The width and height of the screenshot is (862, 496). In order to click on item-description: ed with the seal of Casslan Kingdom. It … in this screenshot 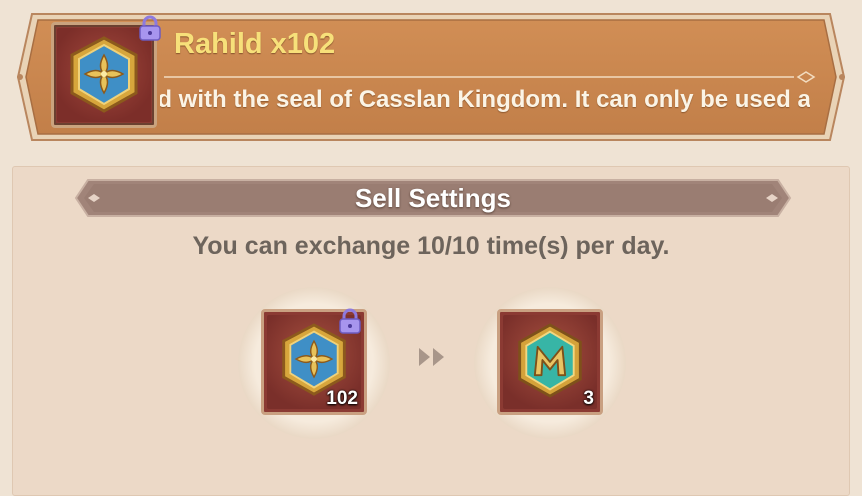, I will do `click(485, 99)`.